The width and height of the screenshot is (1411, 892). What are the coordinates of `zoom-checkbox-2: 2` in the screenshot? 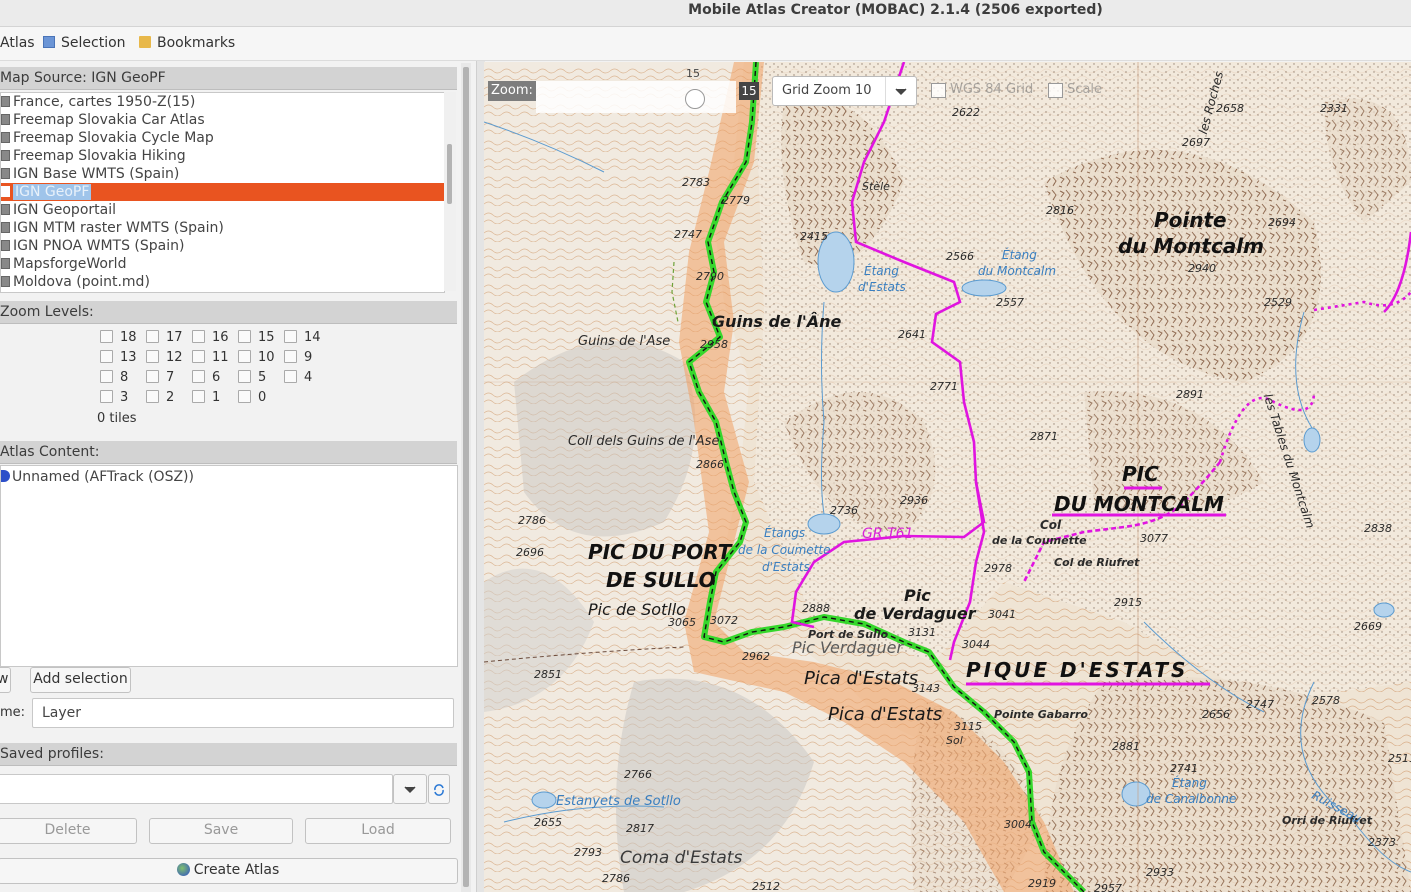 It's located at (160, 398).